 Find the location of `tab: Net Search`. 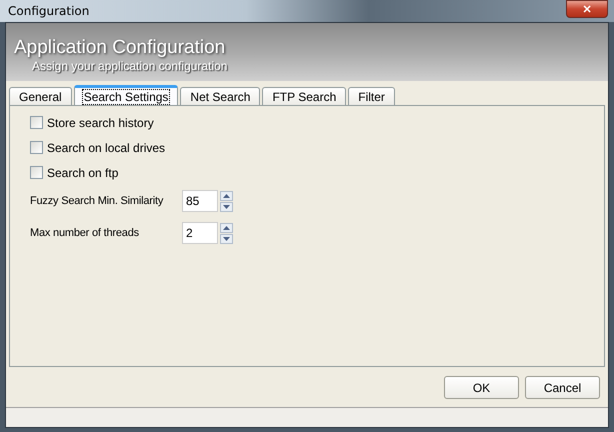

tab: Net Search is located at coordinates (220, 96).